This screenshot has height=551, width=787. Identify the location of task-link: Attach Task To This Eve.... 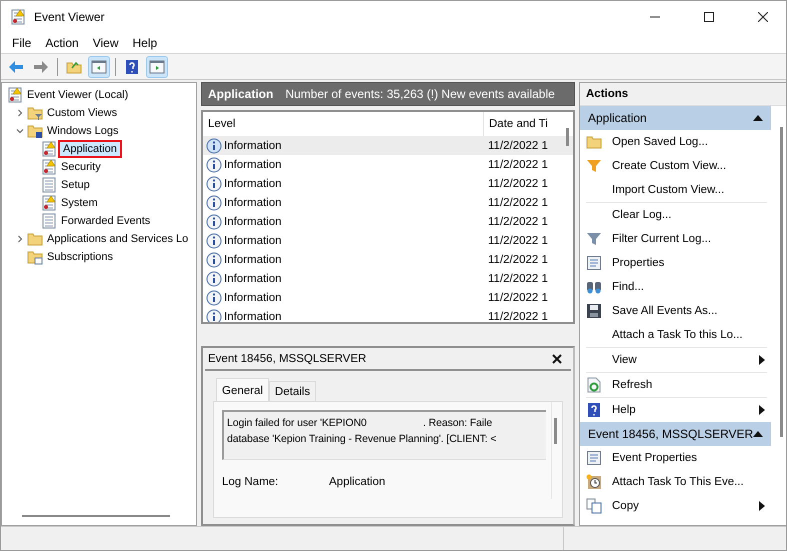
(676, 482).